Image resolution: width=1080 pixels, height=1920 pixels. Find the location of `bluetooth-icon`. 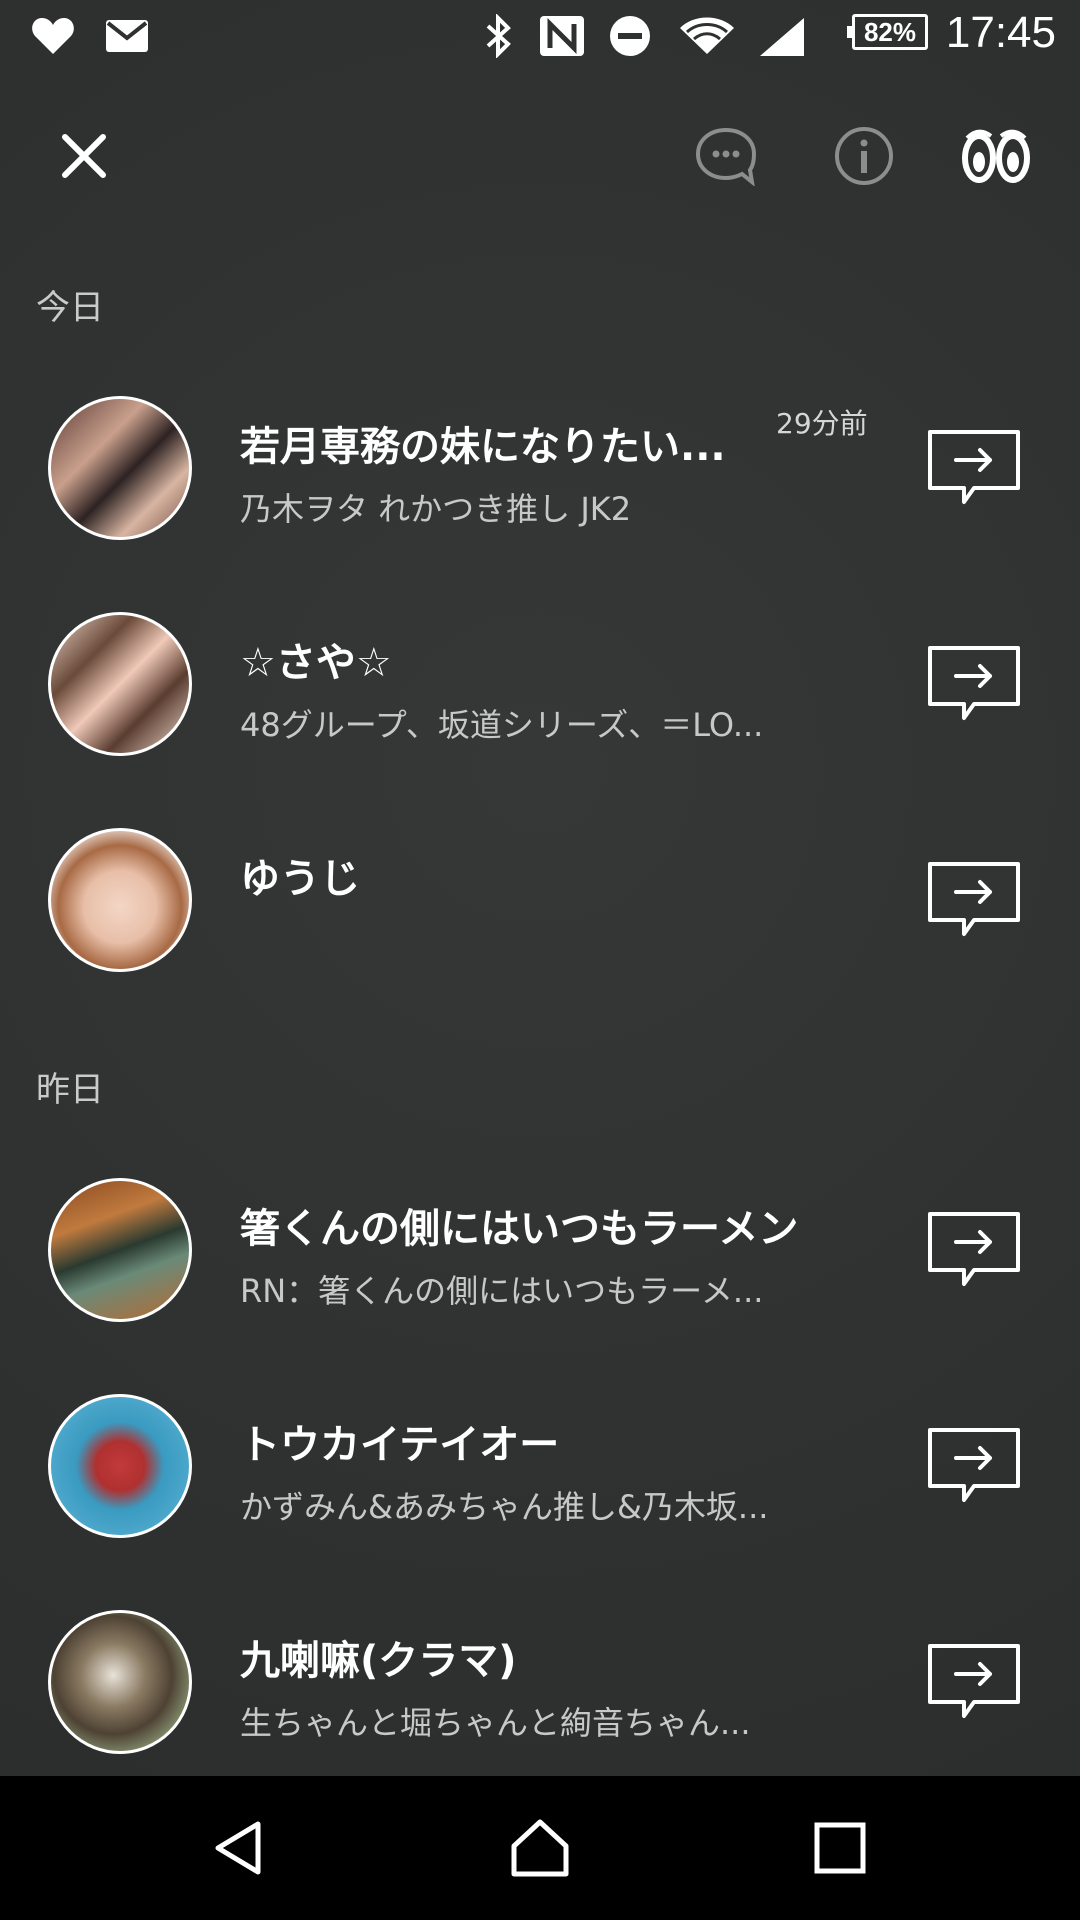

bluetooth-icon is located at coordinates (498, 36).